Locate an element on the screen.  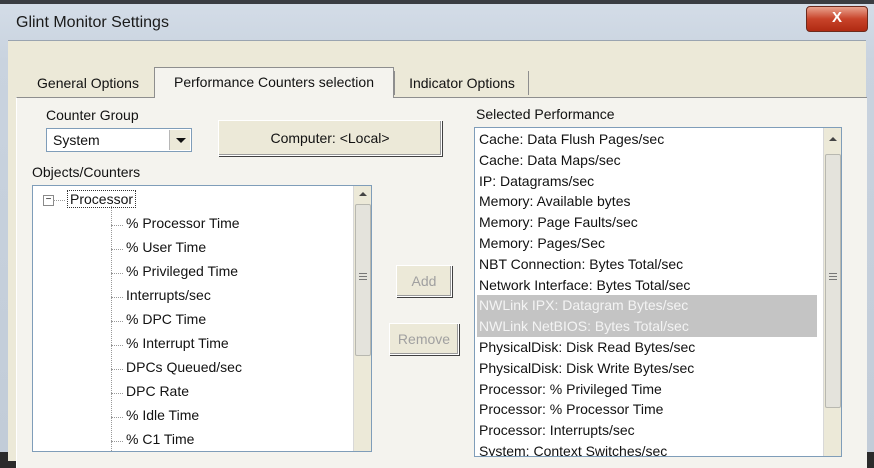
list-item: Processor: Interrupts/sec is located at coordinates (647, 430).